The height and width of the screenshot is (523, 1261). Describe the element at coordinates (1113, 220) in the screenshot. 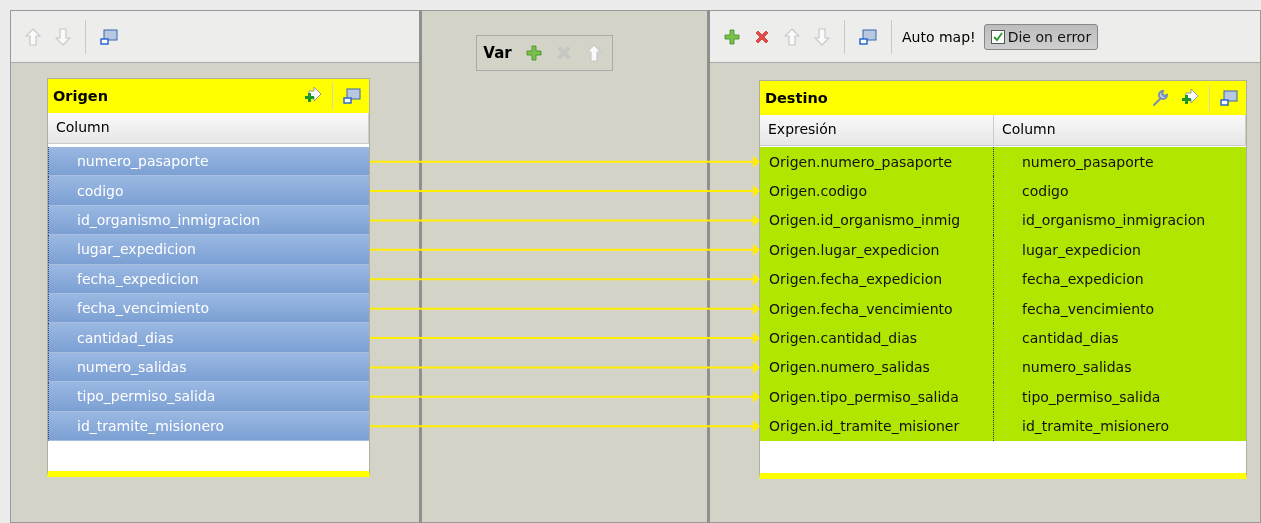

I see `table-cell-text: id_organismo_inmigracion` at that location.